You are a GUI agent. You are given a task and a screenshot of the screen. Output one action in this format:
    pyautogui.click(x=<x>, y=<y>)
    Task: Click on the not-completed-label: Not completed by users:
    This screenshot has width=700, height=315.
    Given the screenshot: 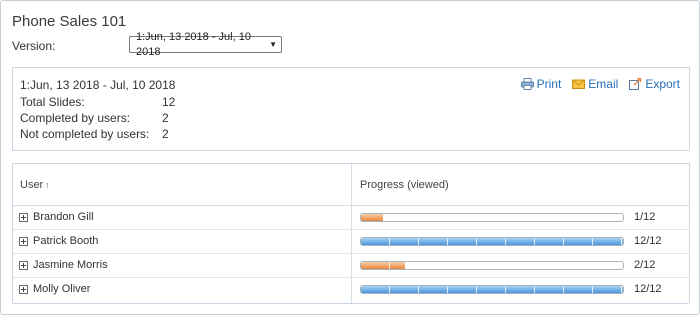 What is the action you would take?
    pyautogui.click(x=85, y=134)
    